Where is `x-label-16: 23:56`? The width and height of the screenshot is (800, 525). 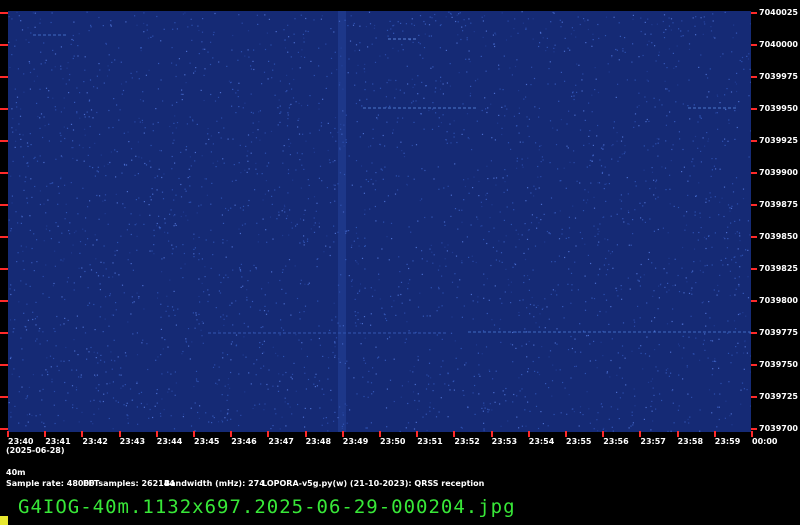 x-label-16: 23:56 is located at coordinates (616, 441).